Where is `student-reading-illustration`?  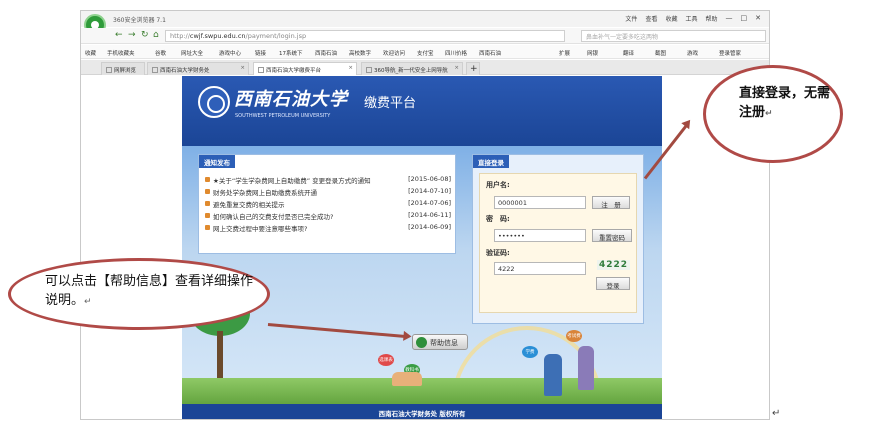 student-reading-illustration is located at coordinates (407, 379).